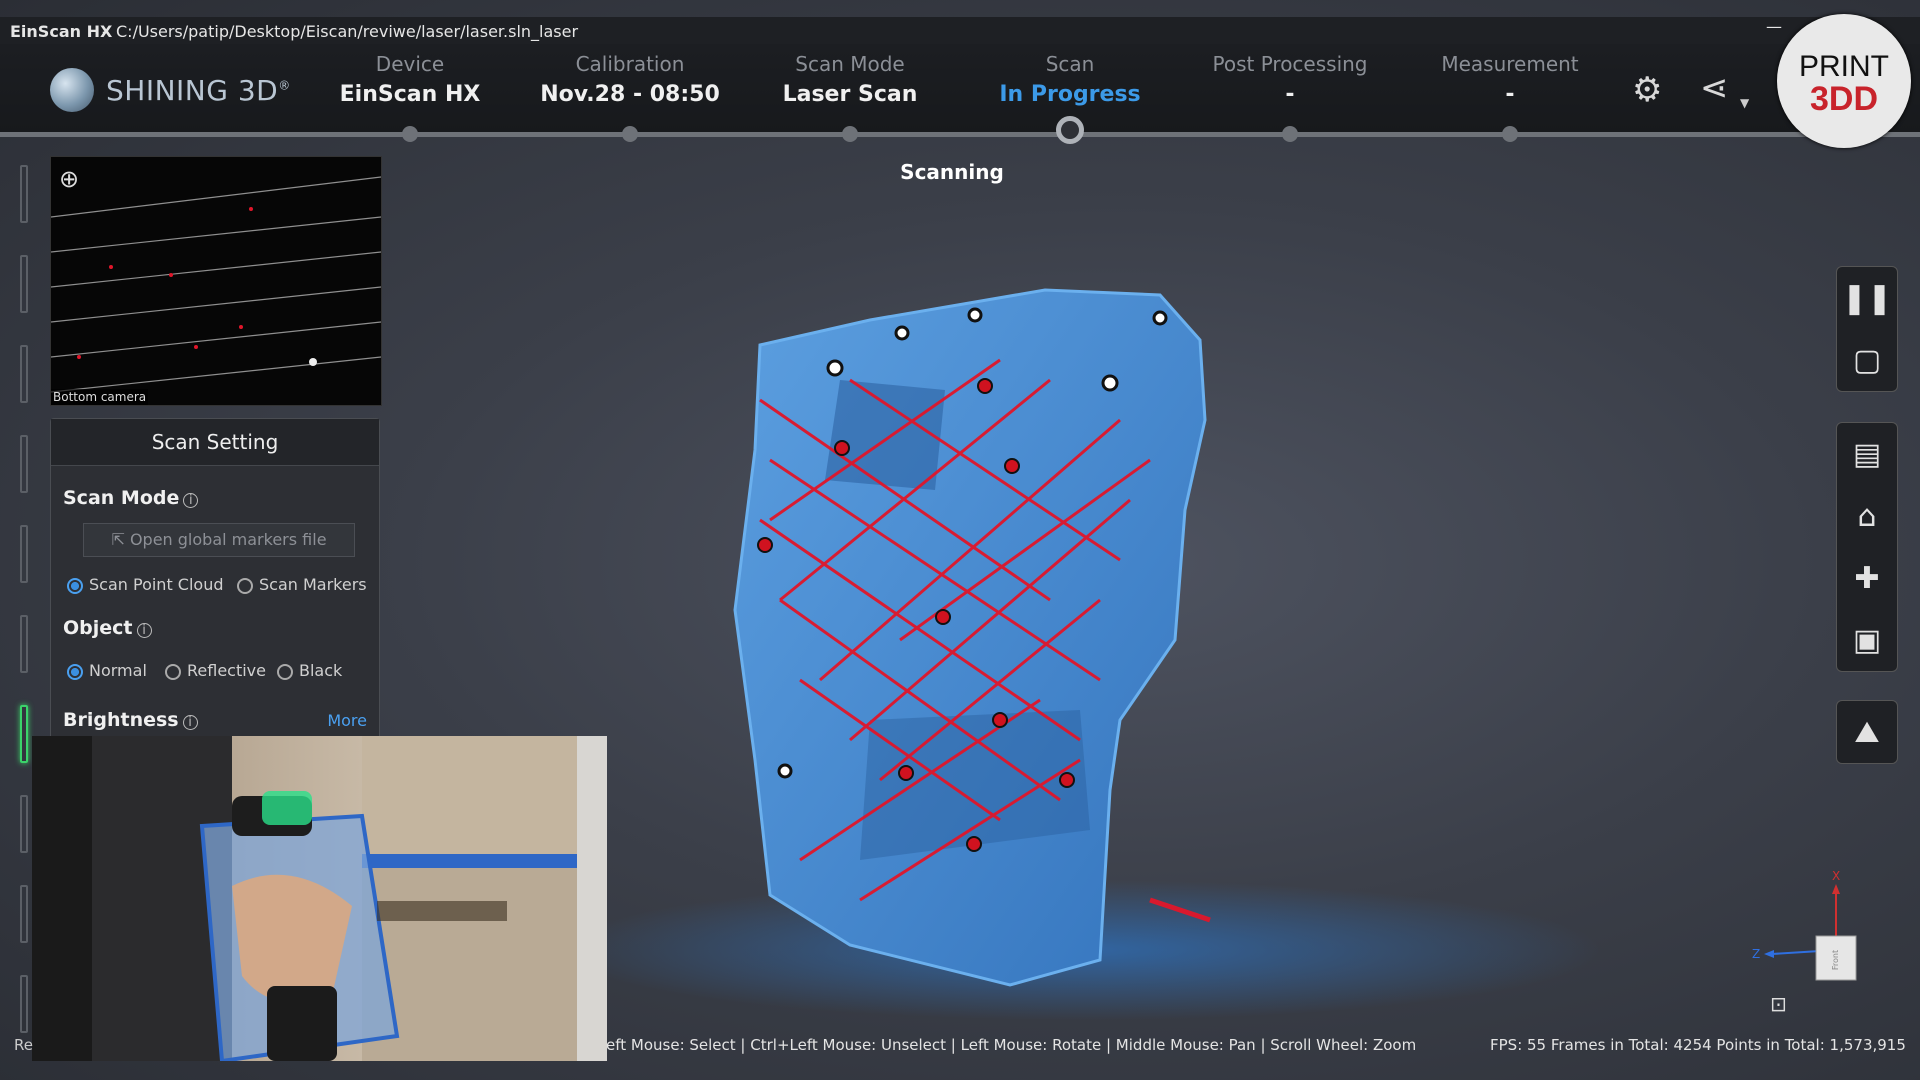  Describe the element at coordinates (1844, 66) in the screenshot. I see `watermark-line1: PRINT` at that location.